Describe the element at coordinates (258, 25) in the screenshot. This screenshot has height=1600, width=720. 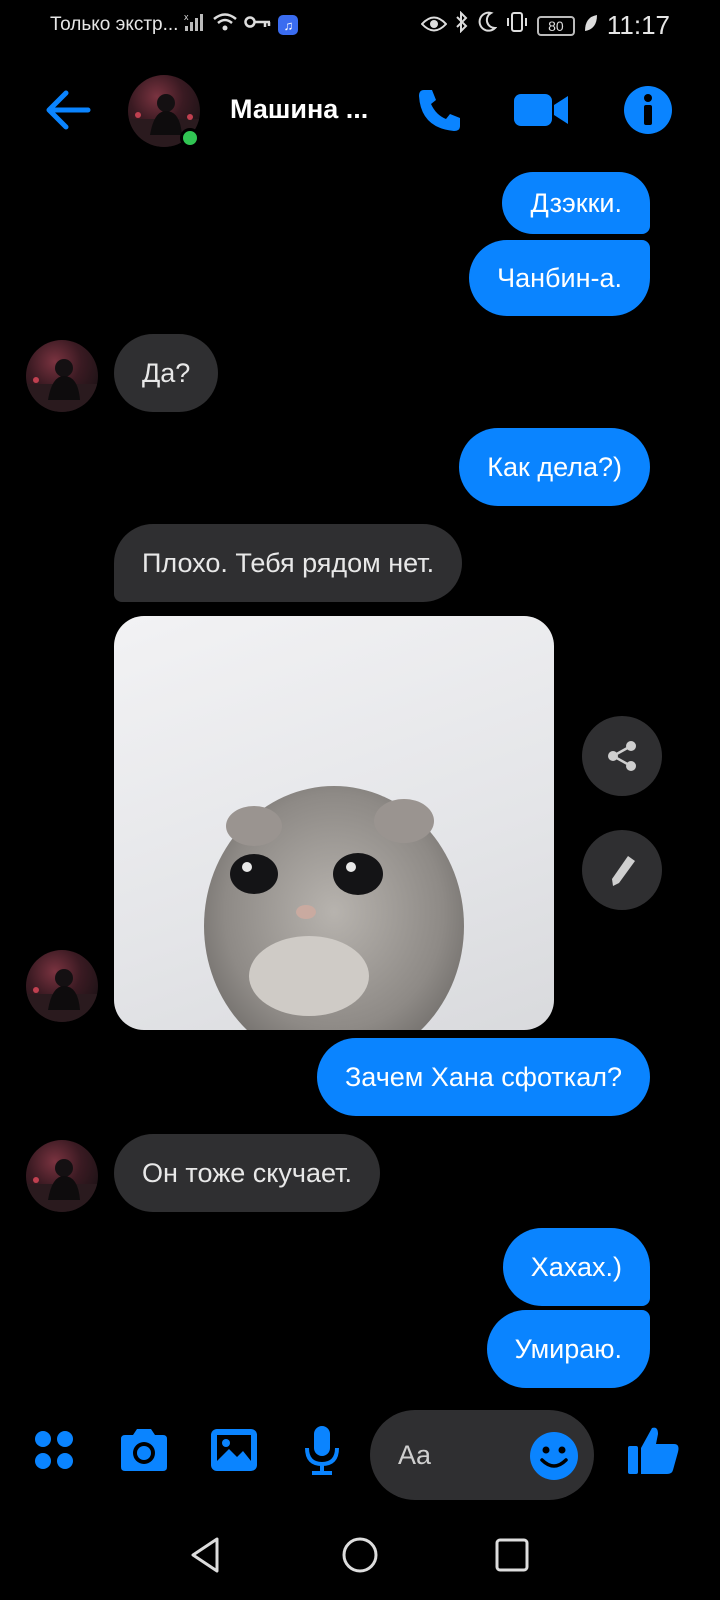
I see `vpn-key-icon` at that location.